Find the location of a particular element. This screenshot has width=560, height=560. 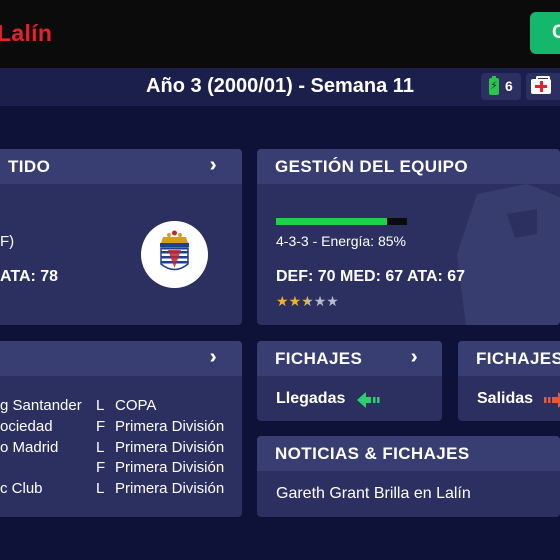

arrow-left-icon is located at coordinates (368, 400).